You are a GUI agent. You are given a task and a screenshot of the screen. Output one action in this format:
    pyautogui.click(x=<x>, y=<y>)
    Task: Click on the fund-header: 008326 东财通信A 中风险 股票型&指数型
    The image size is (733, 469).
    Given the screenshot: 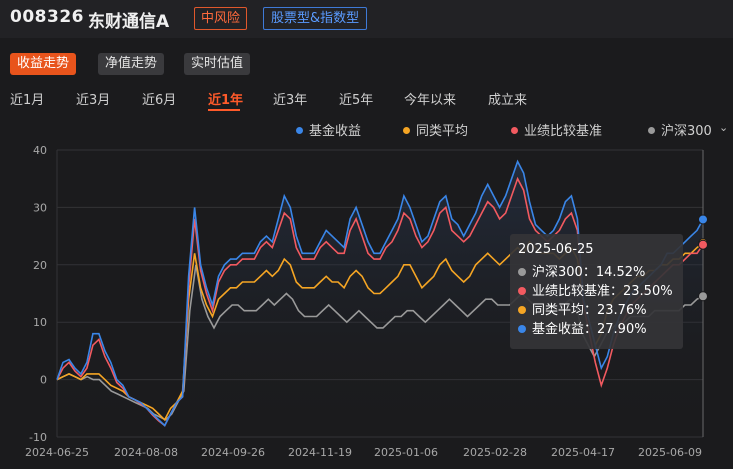 What is the action you would take?
    pyautogui.click(x=366, y=19)
    